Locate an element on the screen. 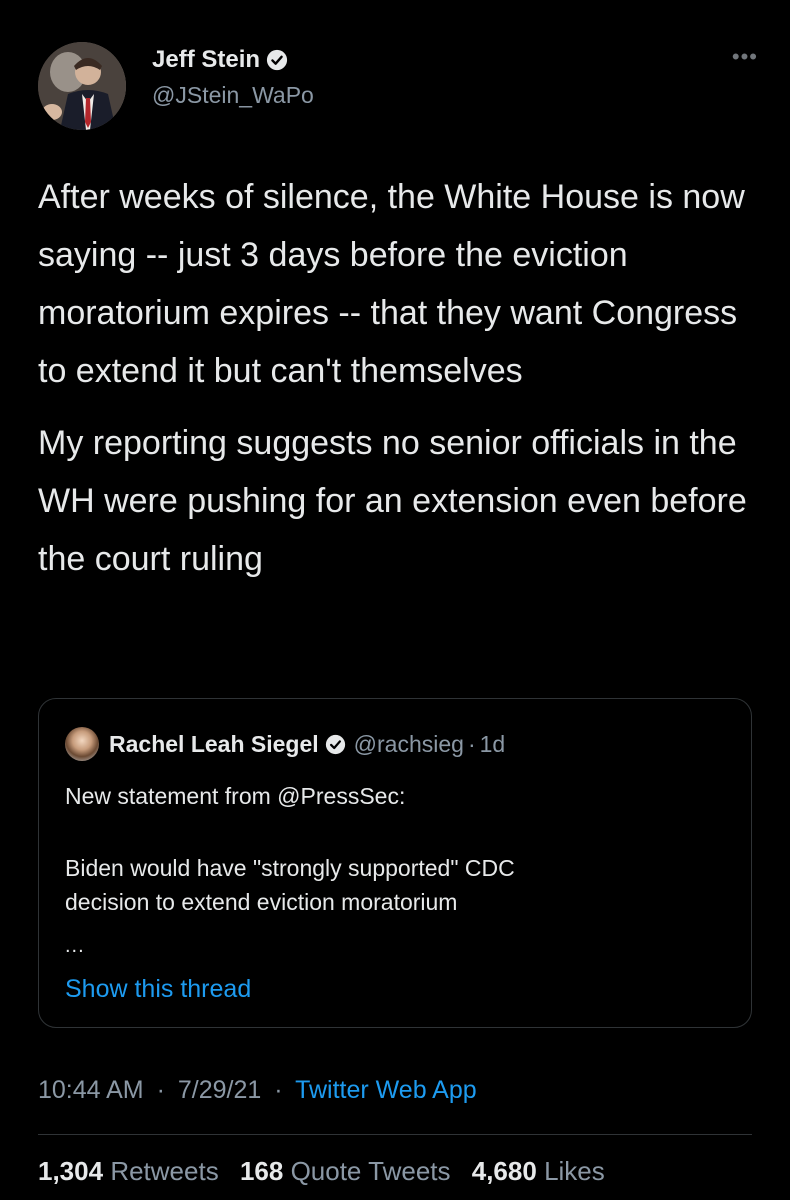 The width and height of the screenshot is (790, 1200). author-avatar is located at coordinates (82, 86).